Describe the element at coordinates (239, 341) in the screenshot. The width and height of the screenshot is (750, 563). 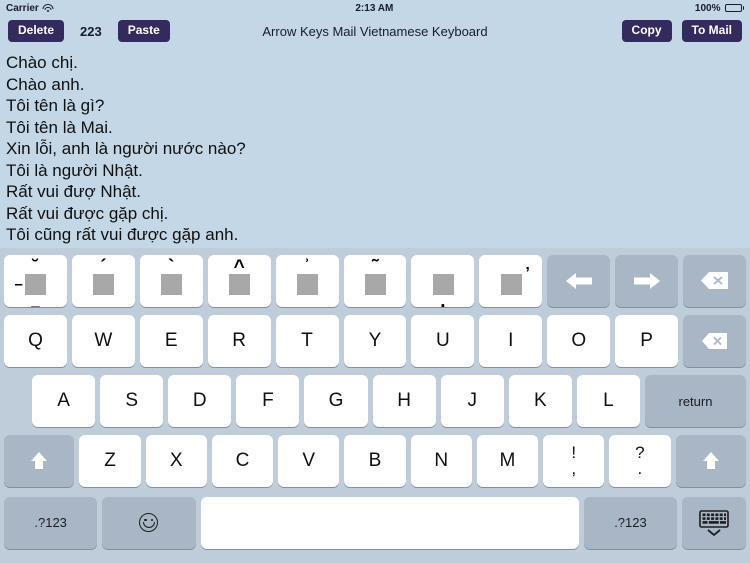
I see `key-R: R` at that location.